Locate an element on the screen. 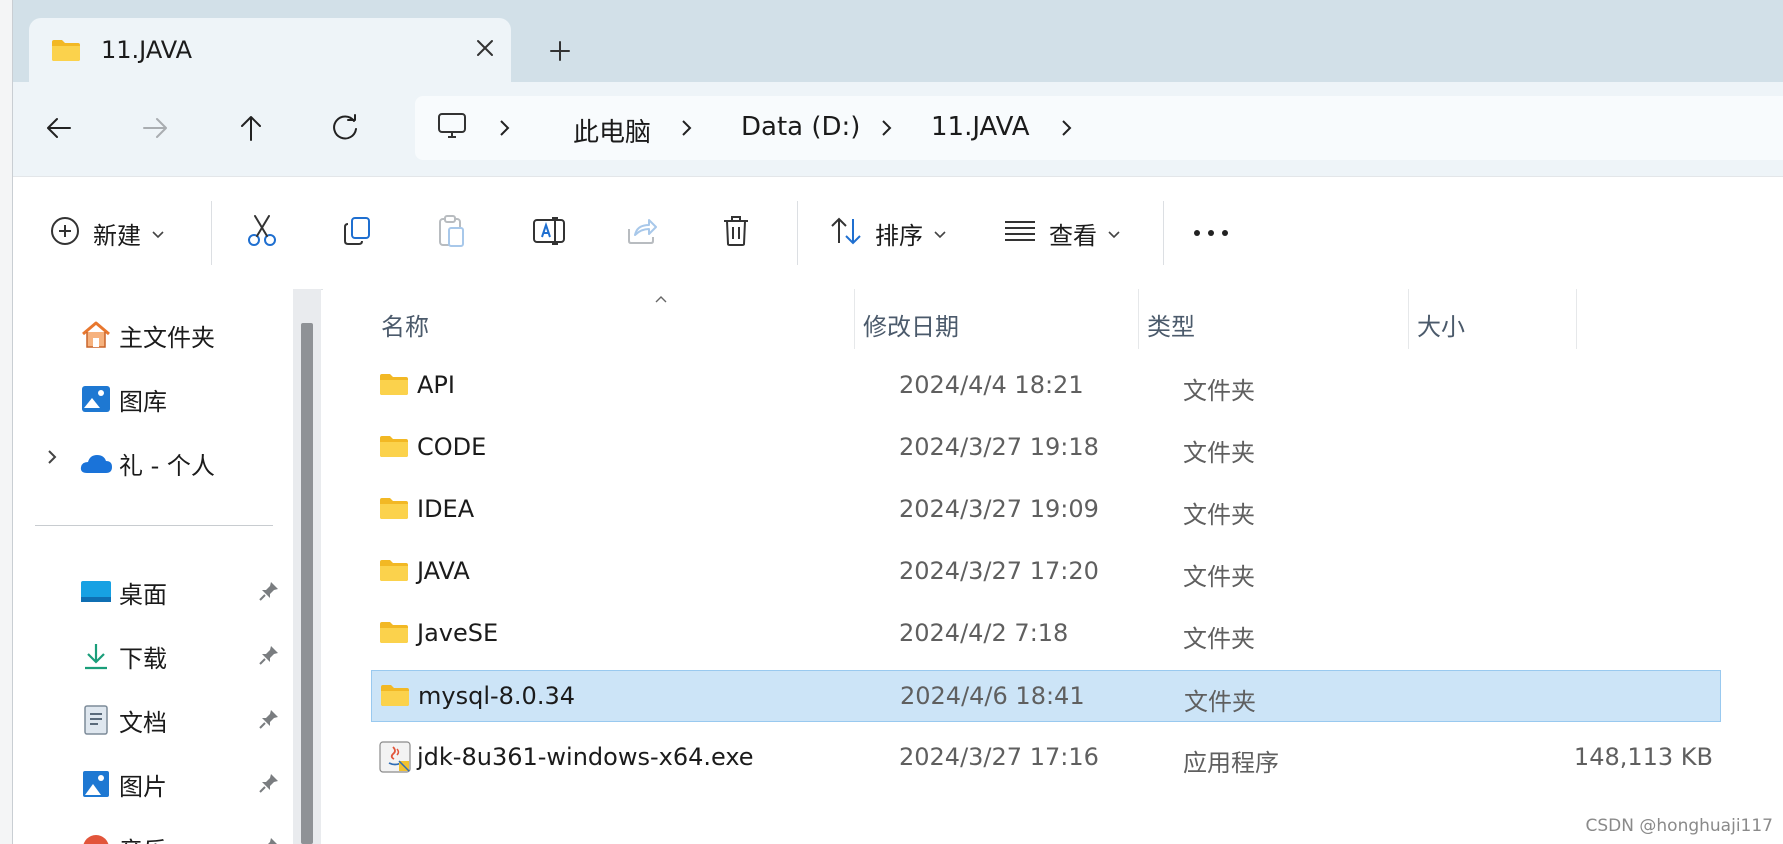 This screenshot has height=844, width=1783. copy-button is located at coordinates (357, 233).